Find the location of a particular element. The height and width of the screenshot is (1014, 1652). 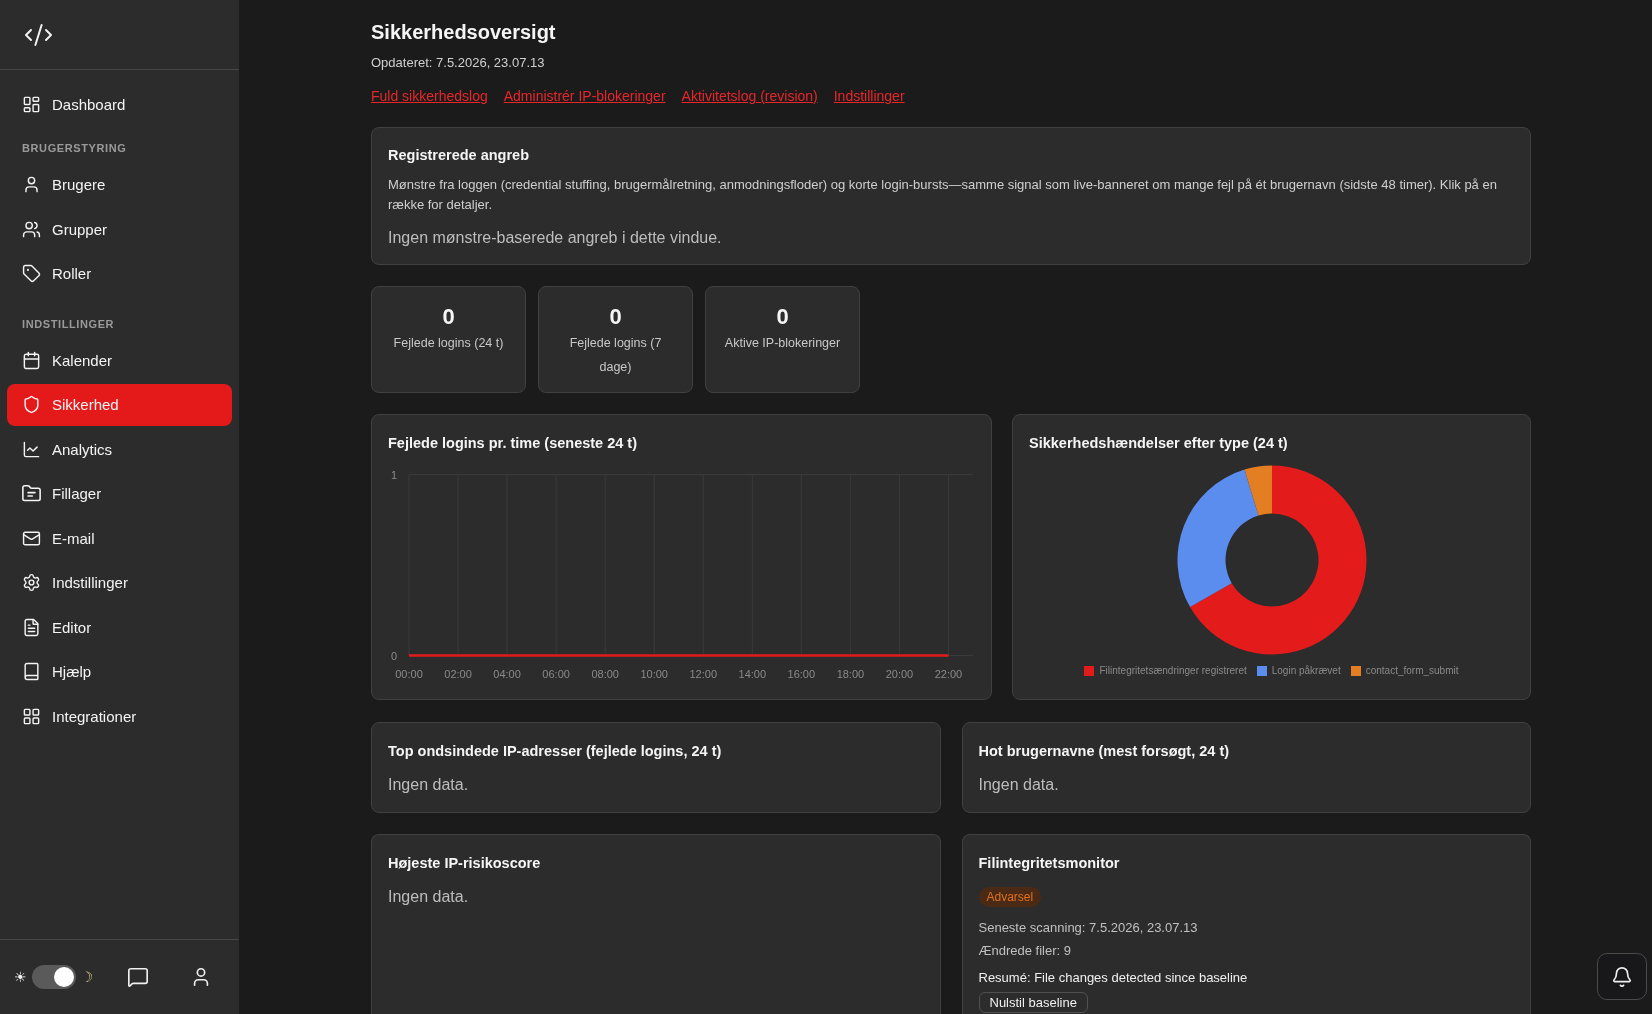

card-title: Sikkerhedshændelser efter type (24 t) is located at coordinates (1159, 443).